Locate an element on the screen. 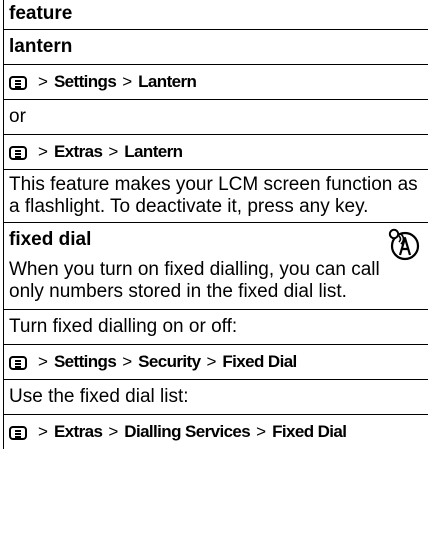 The width and height of the screenshot is (430, 554). network-feature-icon is located at coordinates (404, 244).